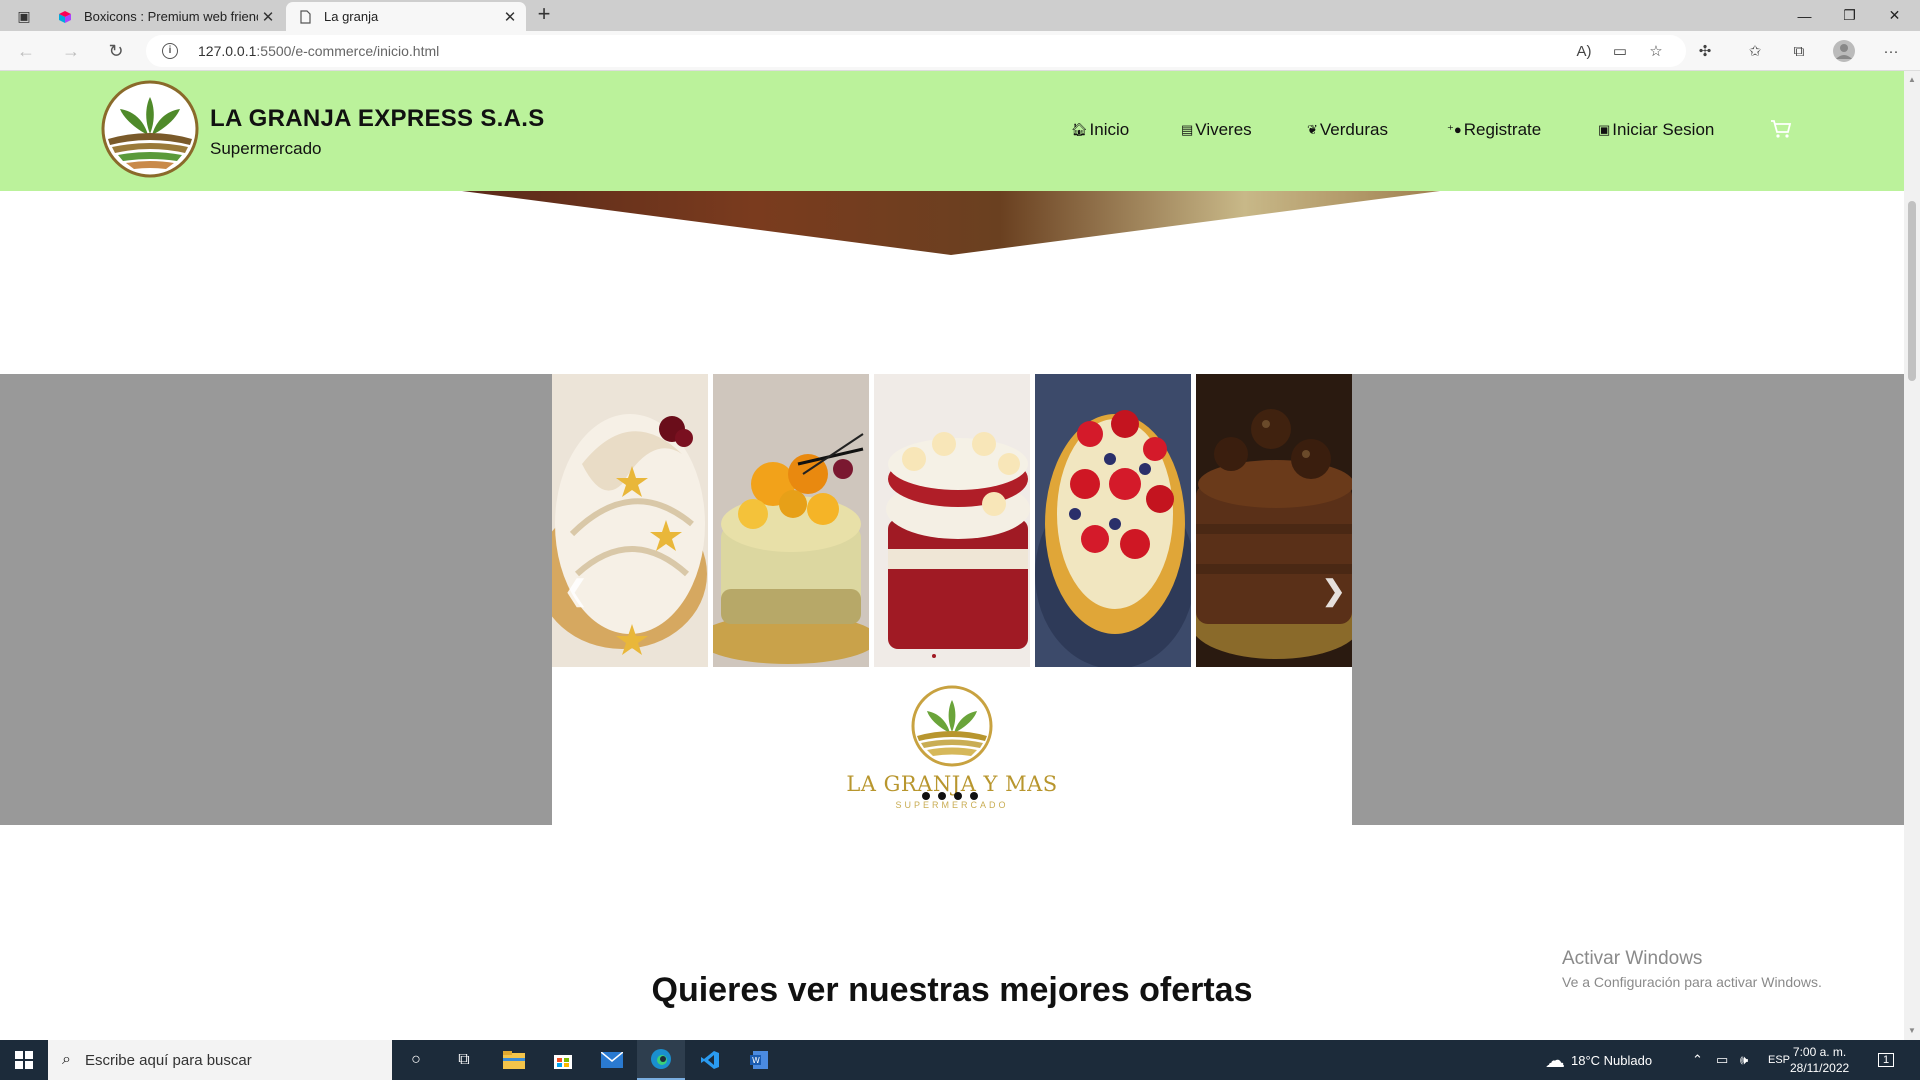 The image size is (1920, 1080). Describe the element at coordinates (951, 223) in the screenshot. I see `hero-image` at that location.